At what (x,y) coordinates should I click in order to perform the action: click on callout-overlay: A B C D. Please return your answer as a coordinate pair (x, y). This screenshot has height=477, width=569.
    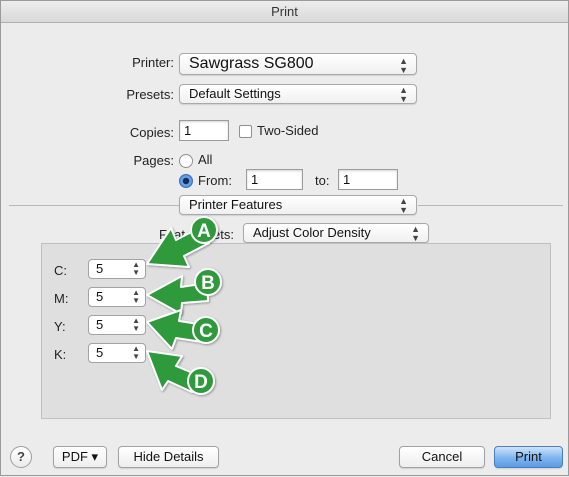
    Looking at the image, I should click on (184, 305).